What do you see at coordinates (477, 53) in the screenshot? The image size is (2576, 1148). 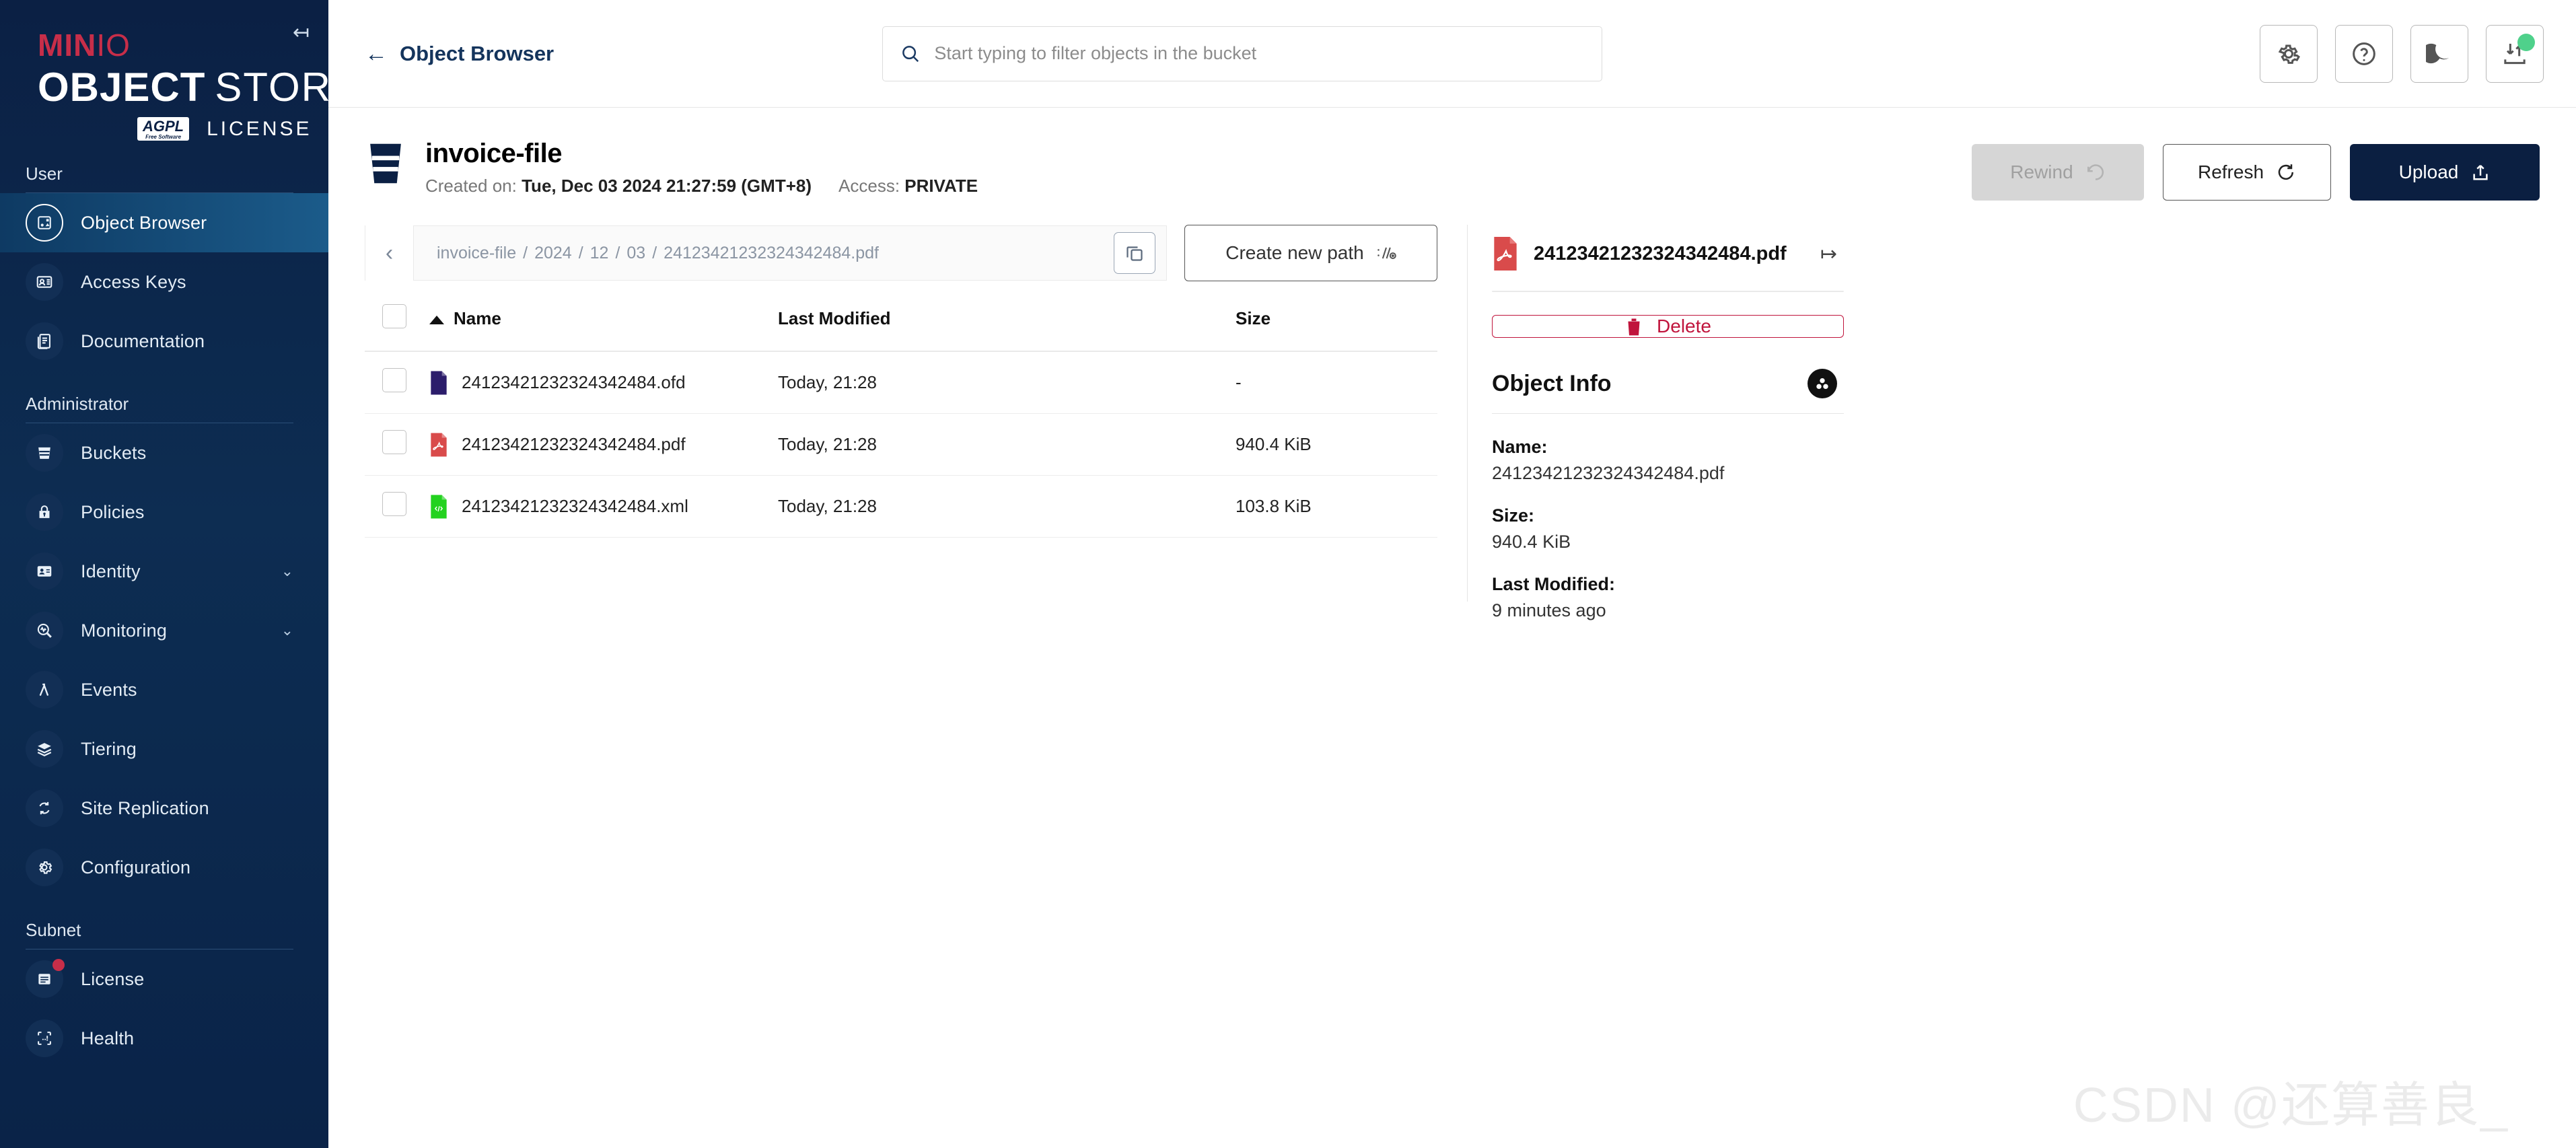 I see `page-title-label: Object Browser` at bounding box center [477, 53].